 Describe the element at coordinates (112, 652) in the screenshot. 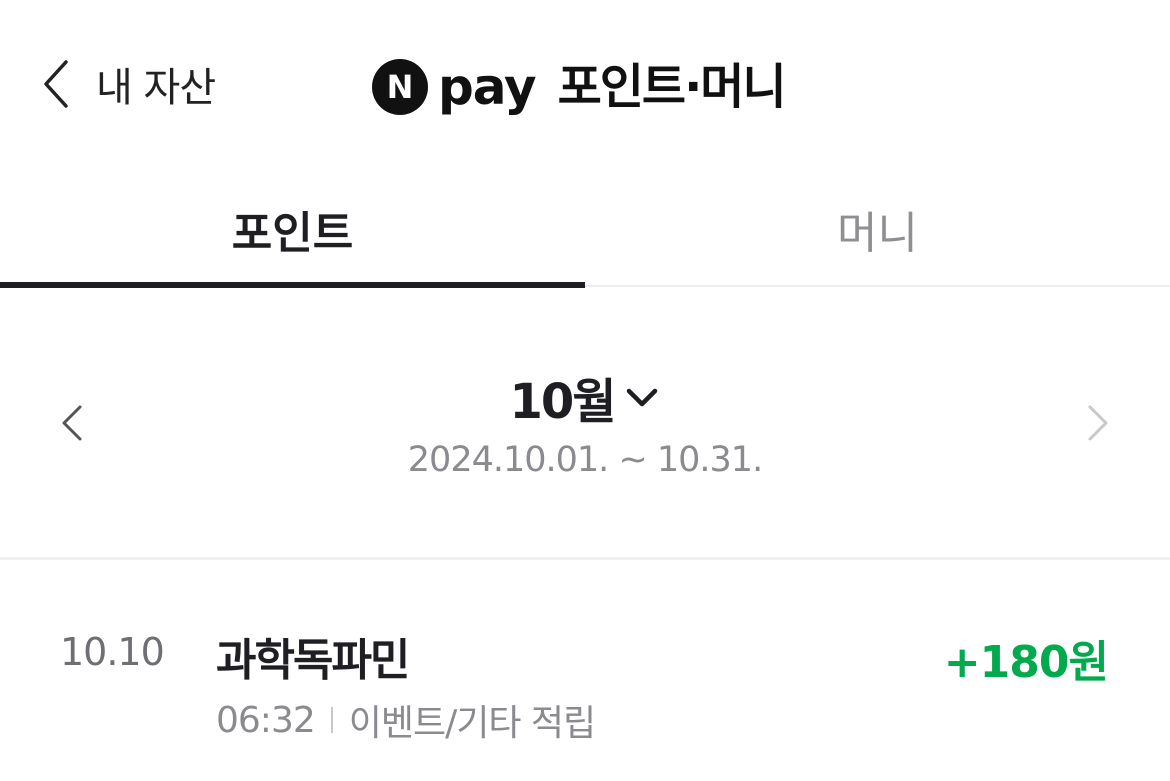

I see `transaction-date: 10.10` at that location.